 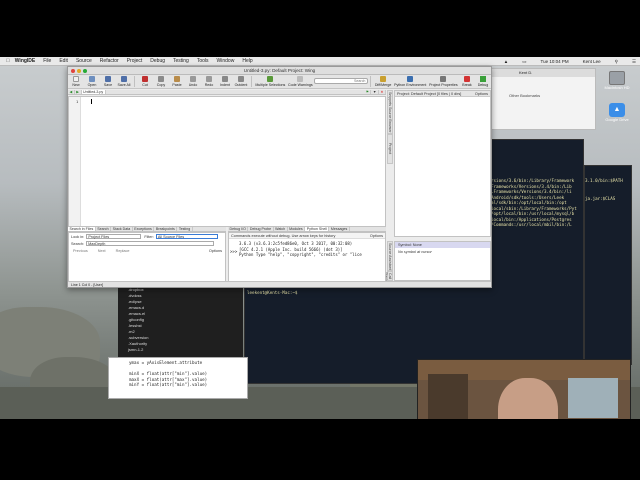 What do you see at coordinates (147, 250) in the screenshot?
I see `search-row-buttons: Previous Next Replace Options` at bounding box center [147, 250].